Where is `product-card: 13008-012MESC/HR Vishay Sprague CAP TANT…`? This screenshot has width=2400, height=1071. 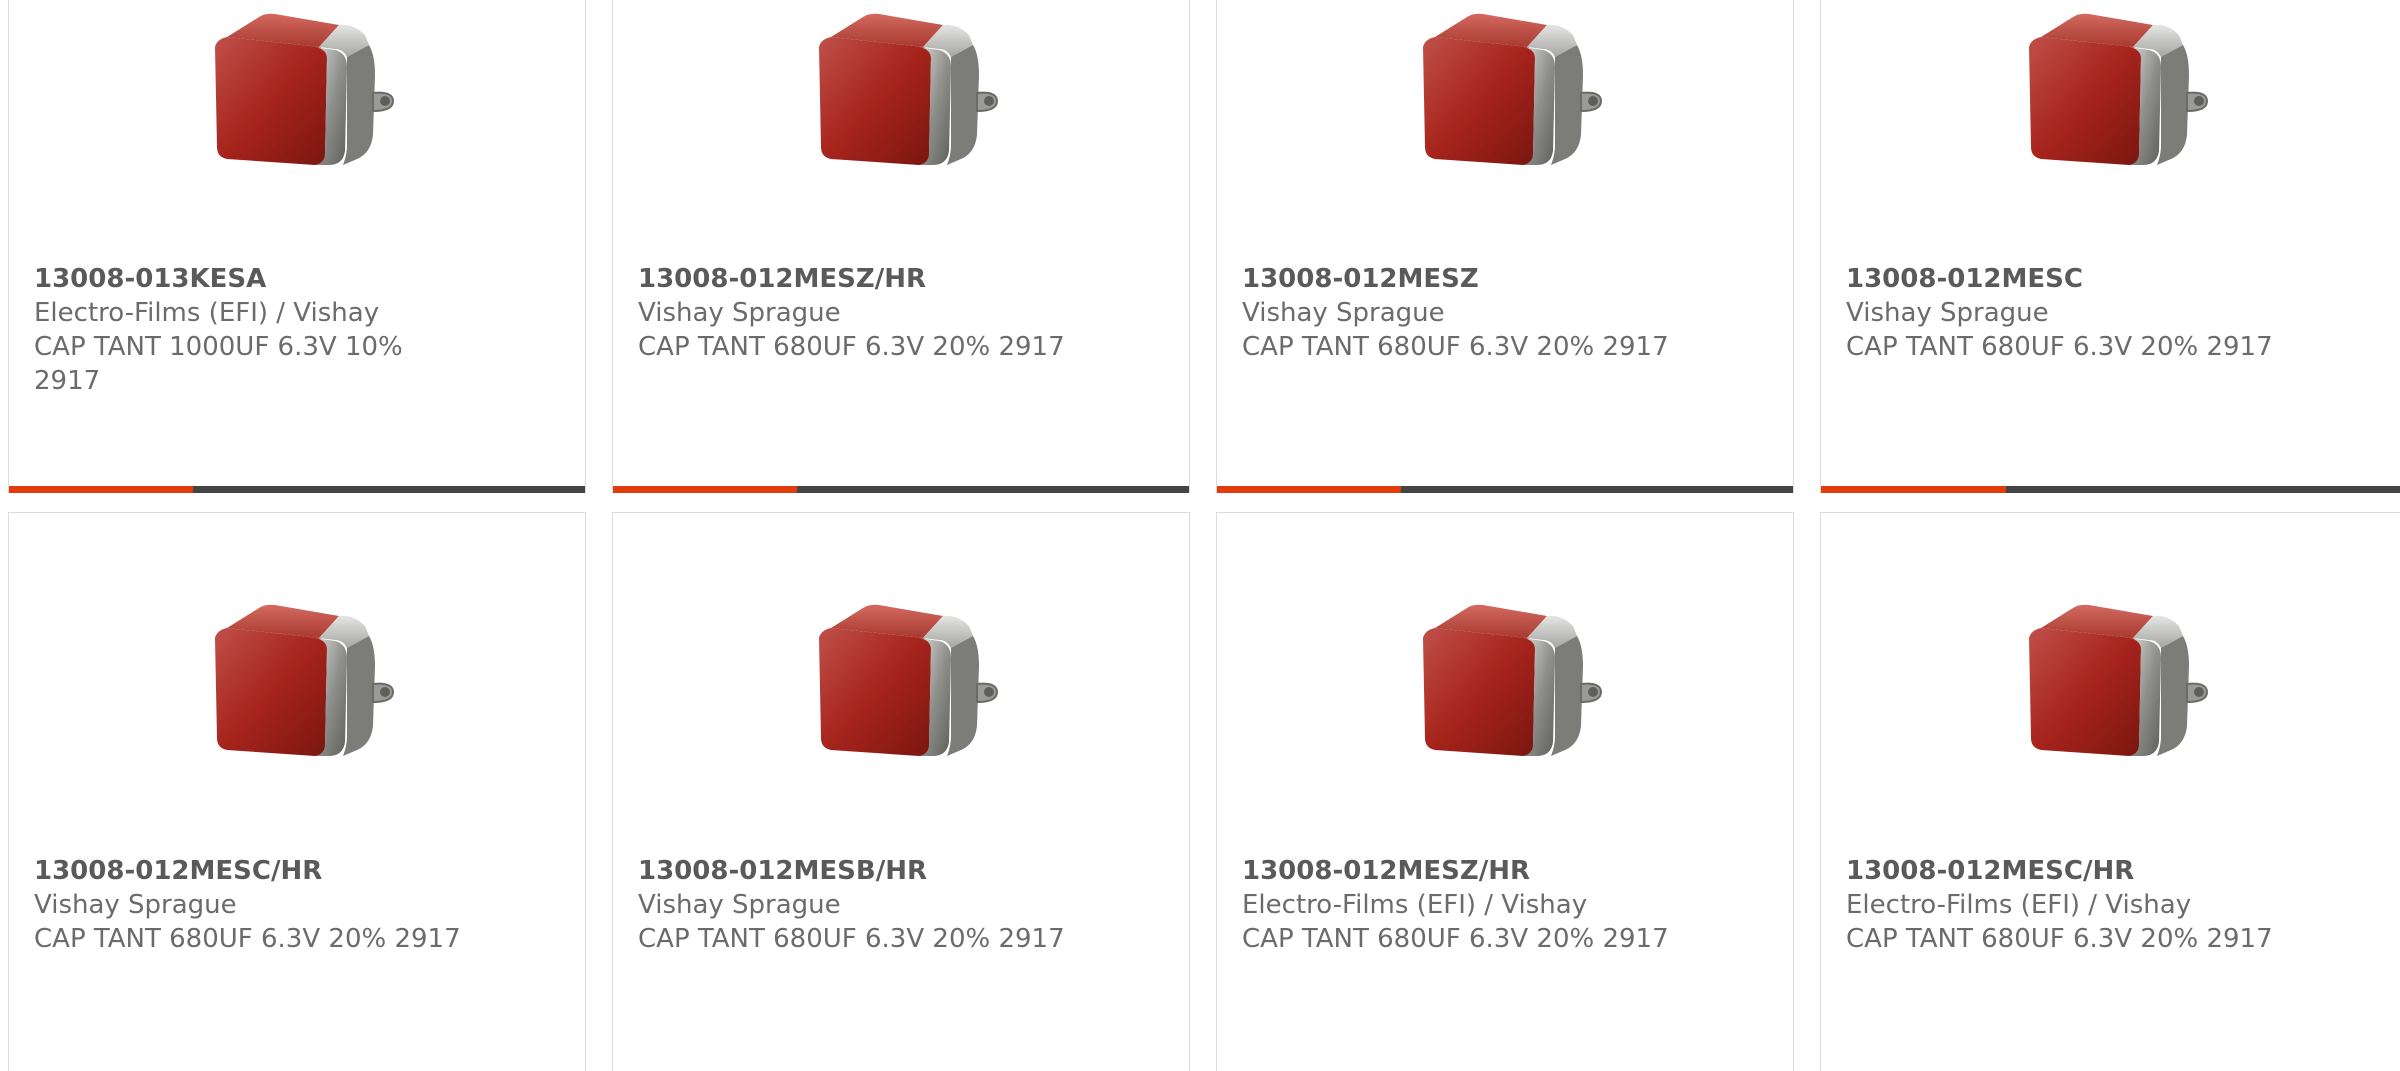 product-card: 13008-012MESC/HR Vishay Sprague CAP TANT… is located at coordinates (297, 791).